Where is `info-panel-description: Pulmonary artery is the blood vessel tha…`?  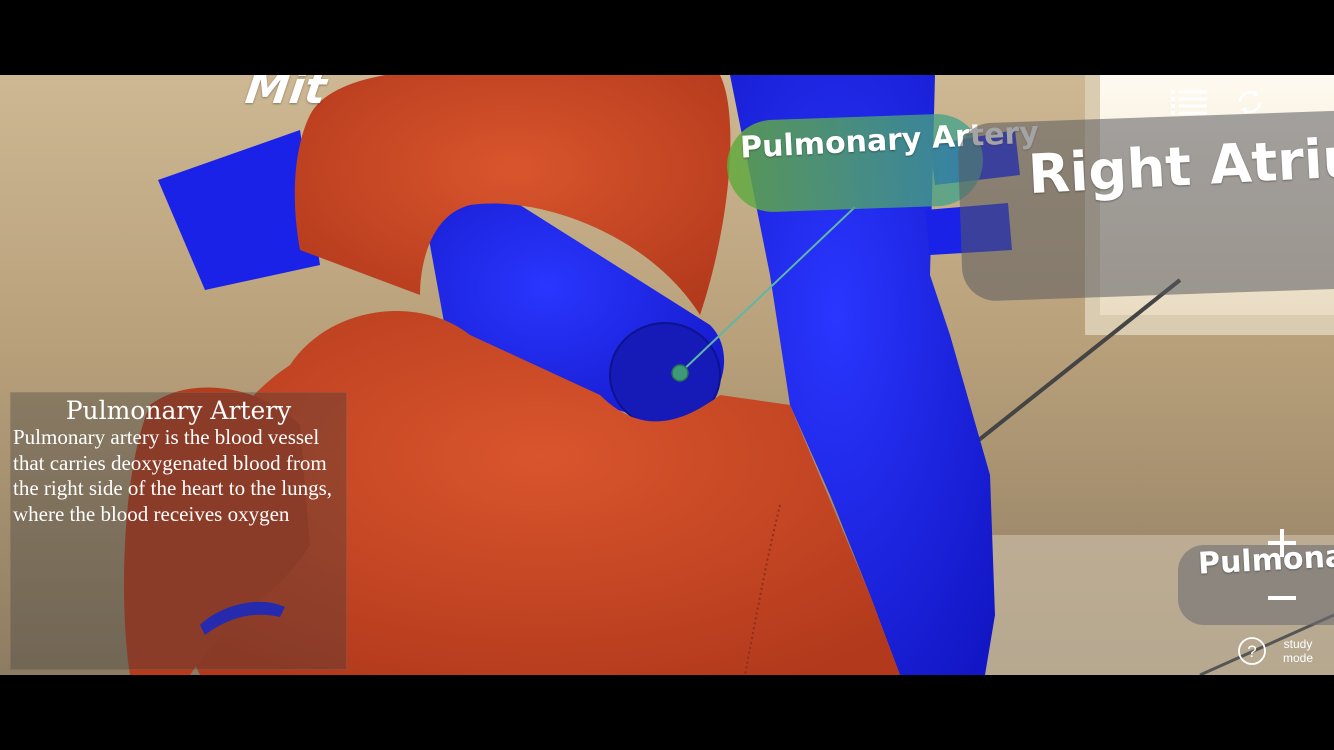 info-panel-description: Pulmonary artery is the blood vessel tha… is located at coordinates (173, 475).